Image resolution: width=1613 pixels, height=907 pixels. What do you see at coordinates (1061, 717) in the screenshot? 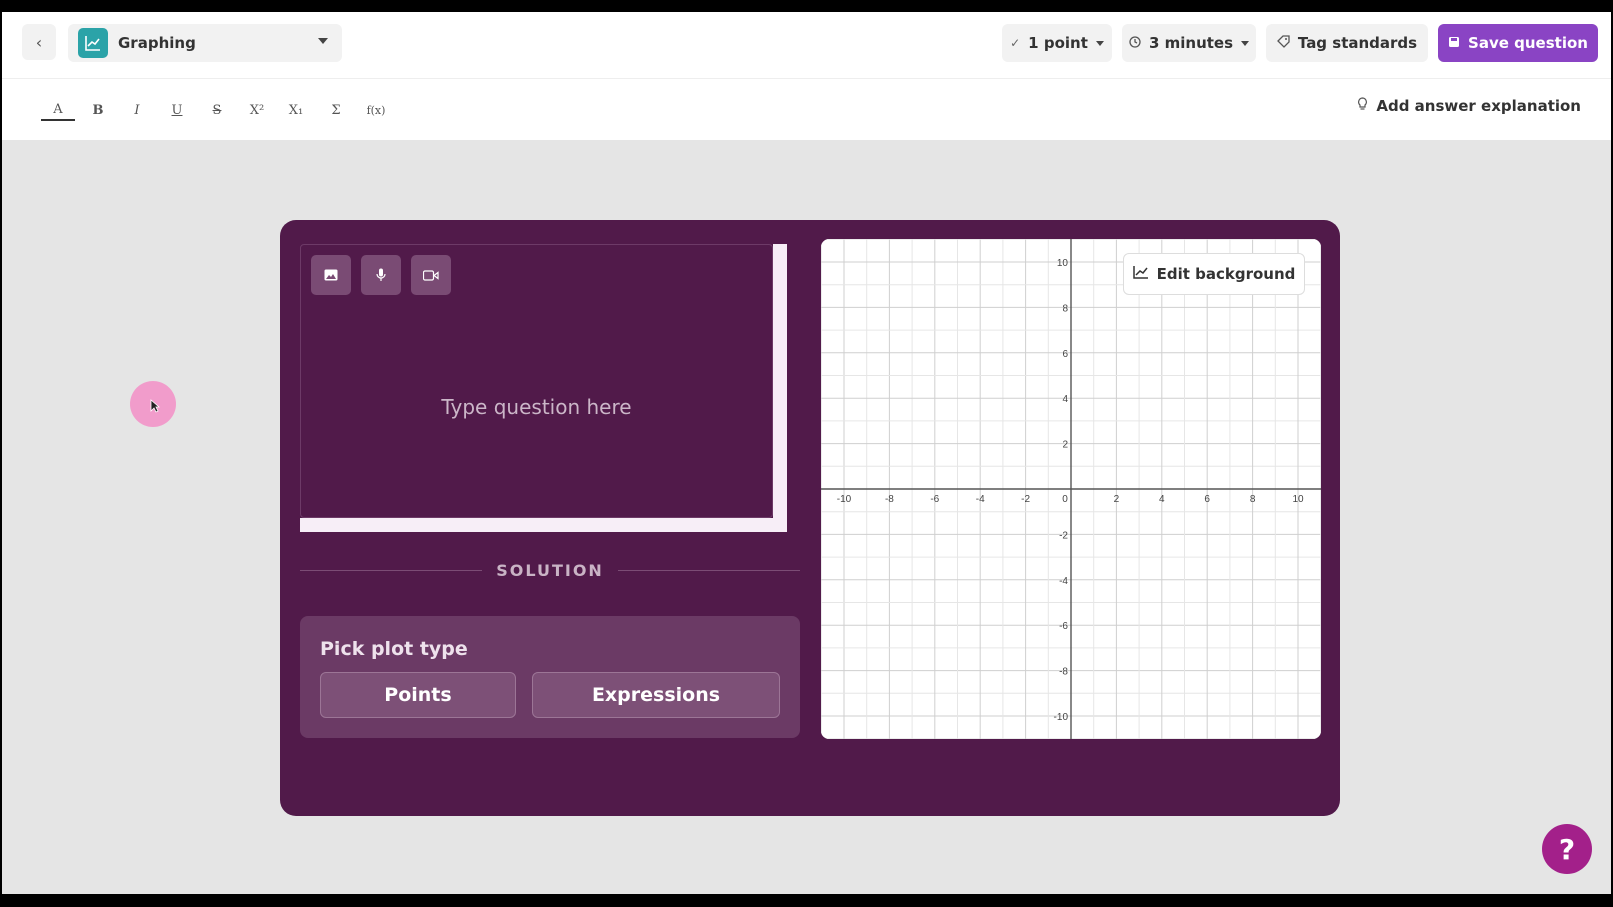
I see `y-tick-label: -10` at bounding box center [1061, 717].